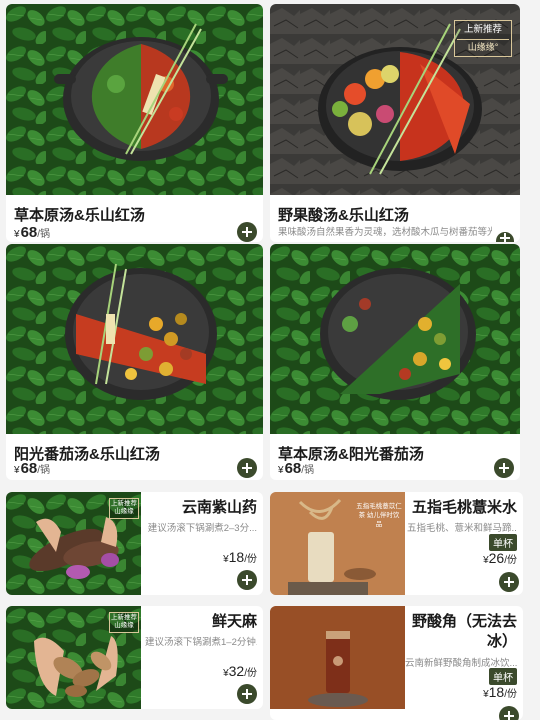 This screenshot has height=720, width=540. What do you see at coordinates (464, 632) in the screenshot?
I see `product-title: 野酸角（无法去 冰）` at bounding box center [464, 632].